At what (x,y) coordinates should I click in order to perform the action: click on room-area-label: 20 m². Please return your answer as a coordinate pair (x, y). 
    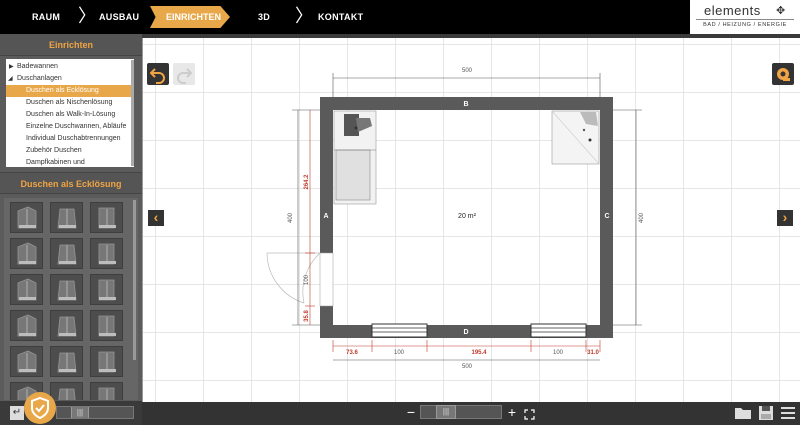
    Looking at the image, I should click on (467, 216).